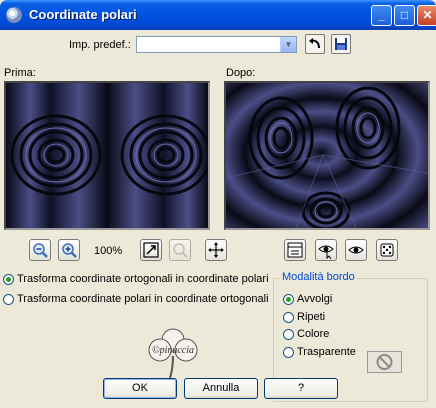 This screenshot has height=408, width=436. Describe the element at coordinates (404, 15) in the screenshot. I see `maximize-button: □` at that location.